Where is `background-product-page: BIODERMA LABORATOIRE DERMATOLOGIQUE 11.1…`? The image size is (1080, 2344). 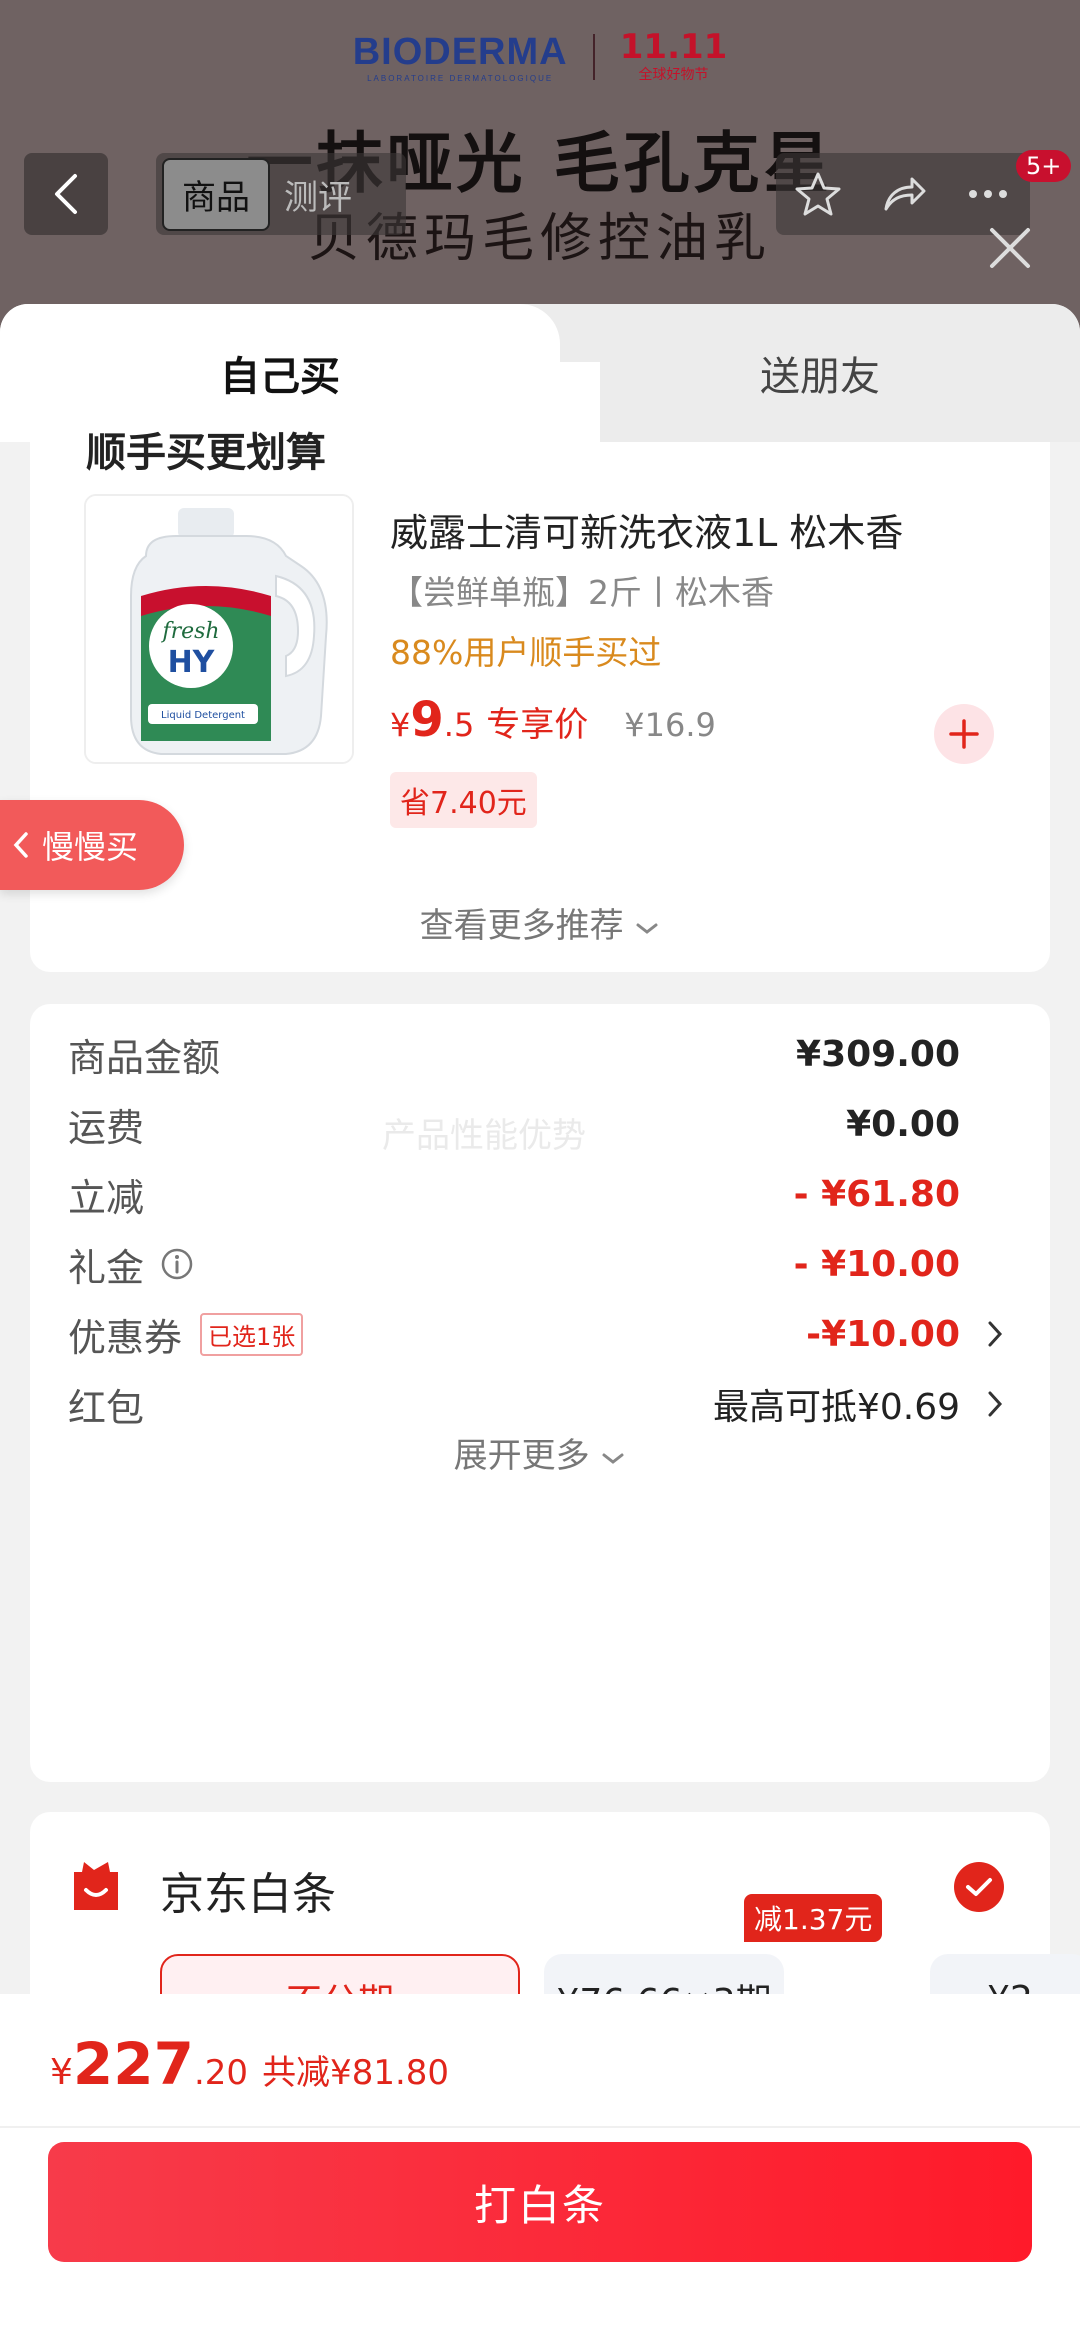
background-product-page: BIODERMA LABORATOIRE DERMATOLOGIQUE 11.1… is located at coordinates (540, 165).